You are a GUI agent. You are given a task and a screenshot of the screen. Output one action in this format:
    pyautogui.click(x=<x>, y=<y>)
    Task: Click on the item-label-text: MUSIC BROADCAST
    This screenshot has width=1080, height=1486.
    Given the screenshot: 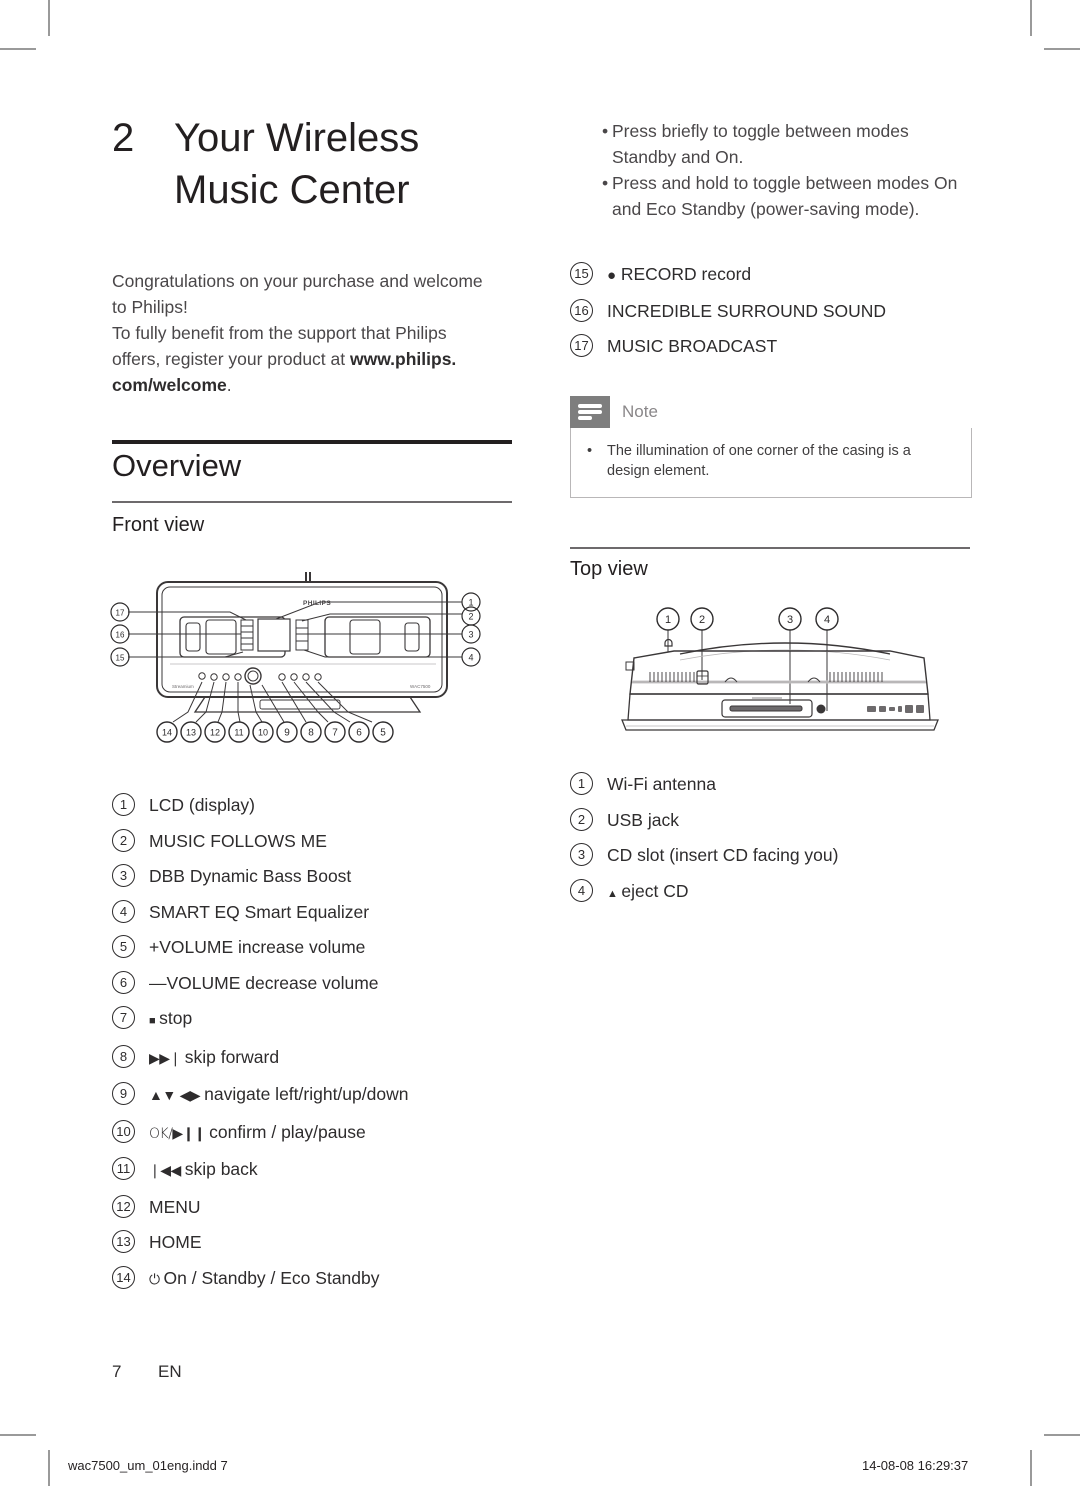 What is the action you would take?
    pyautogui.click(x=692, y=346)
    